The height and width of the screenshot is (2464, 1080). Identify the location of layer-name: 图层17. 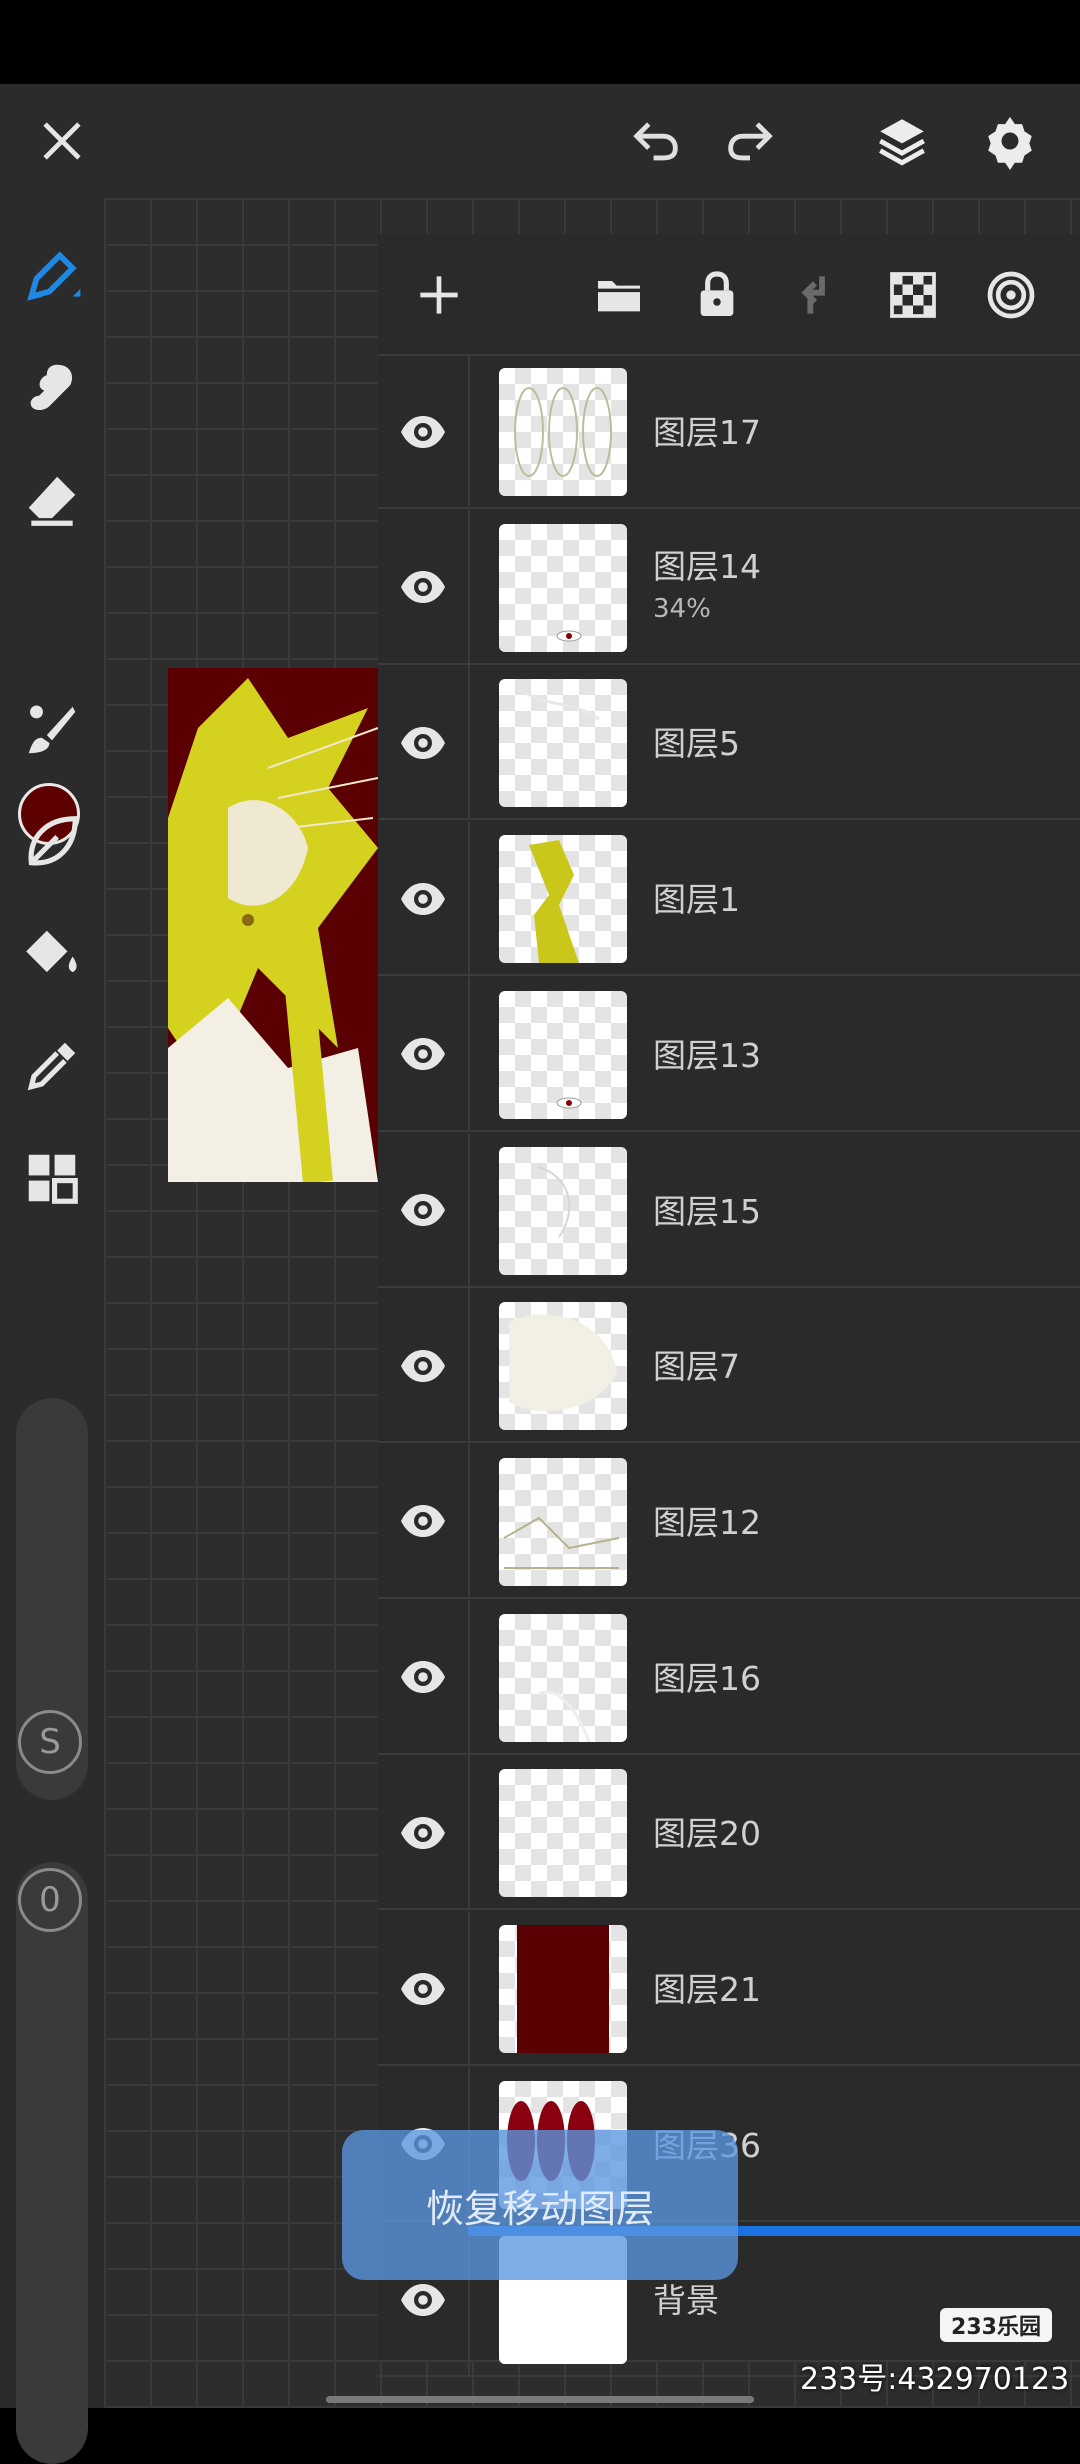
(707, 432).